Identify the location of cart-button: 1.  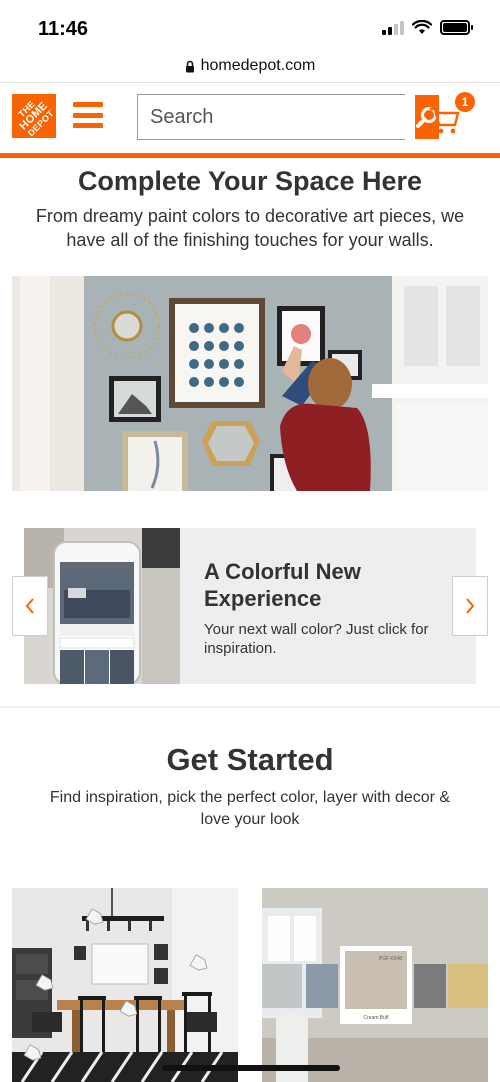
(453, 113).